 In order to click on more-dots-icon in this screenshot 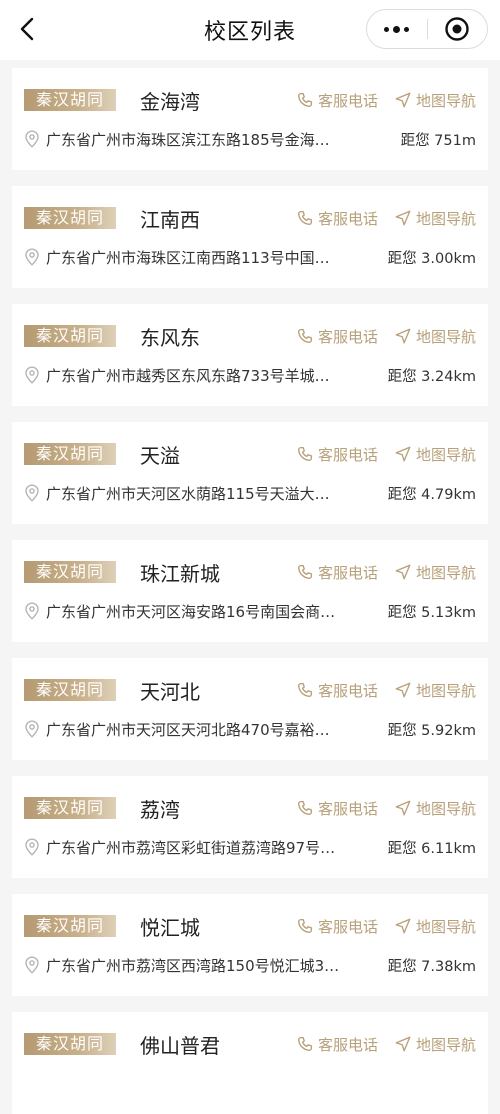, I will do `click(397, 29)`.